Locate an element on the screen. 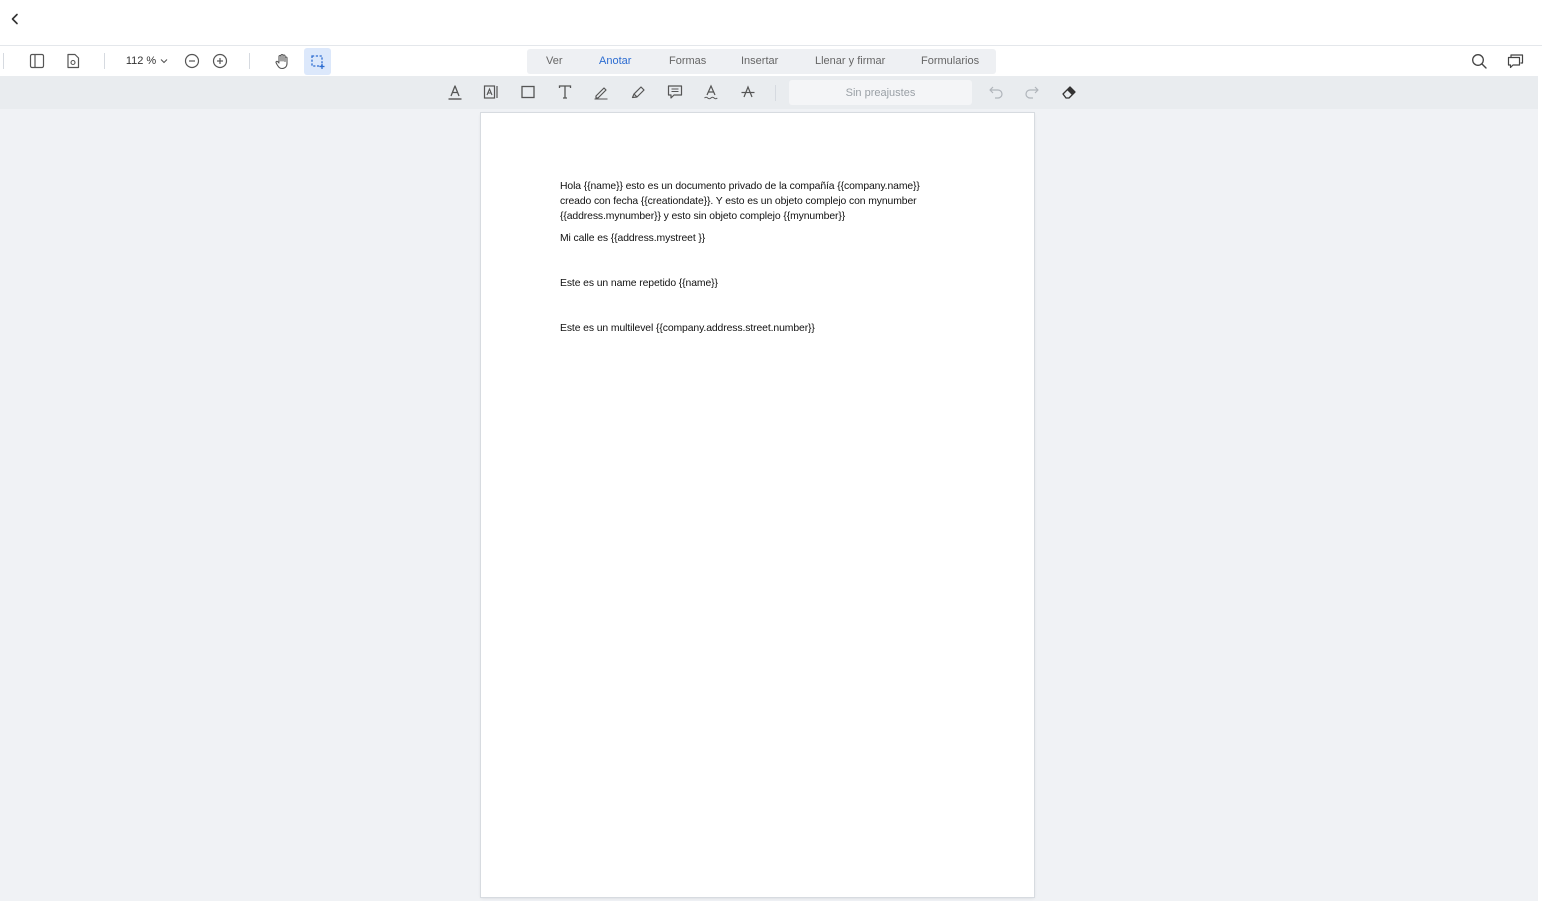 This screenshot has width=1542, height=901. marquee-select-icon is located at coordinates (318, 62).